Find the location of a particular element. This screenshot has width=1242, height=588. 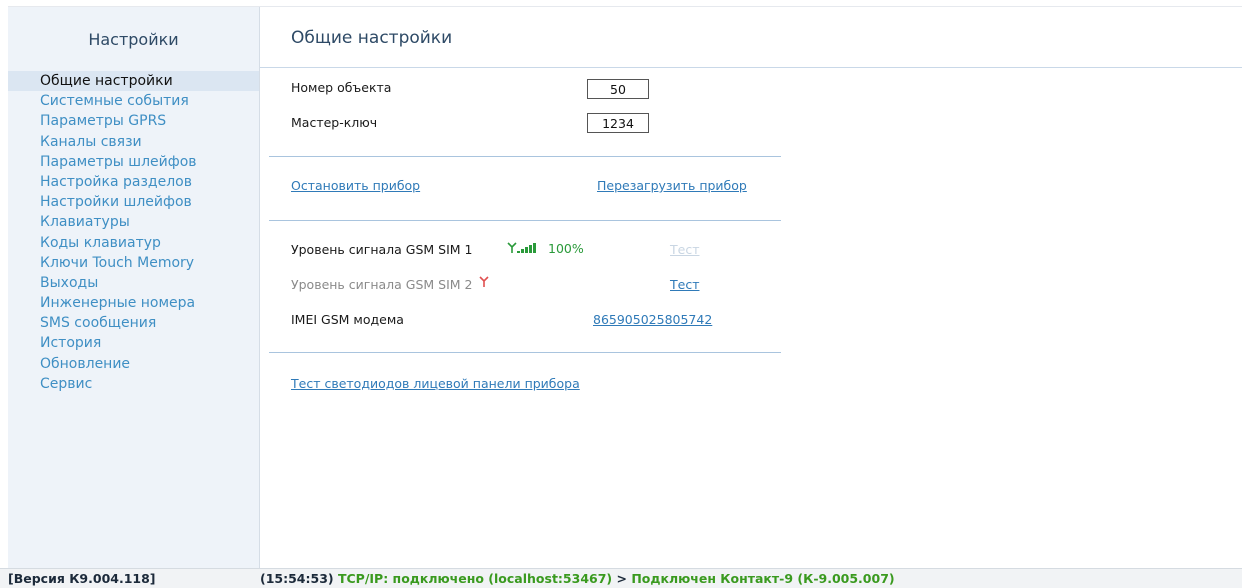

title-divider is located at coordinates (751, 67).